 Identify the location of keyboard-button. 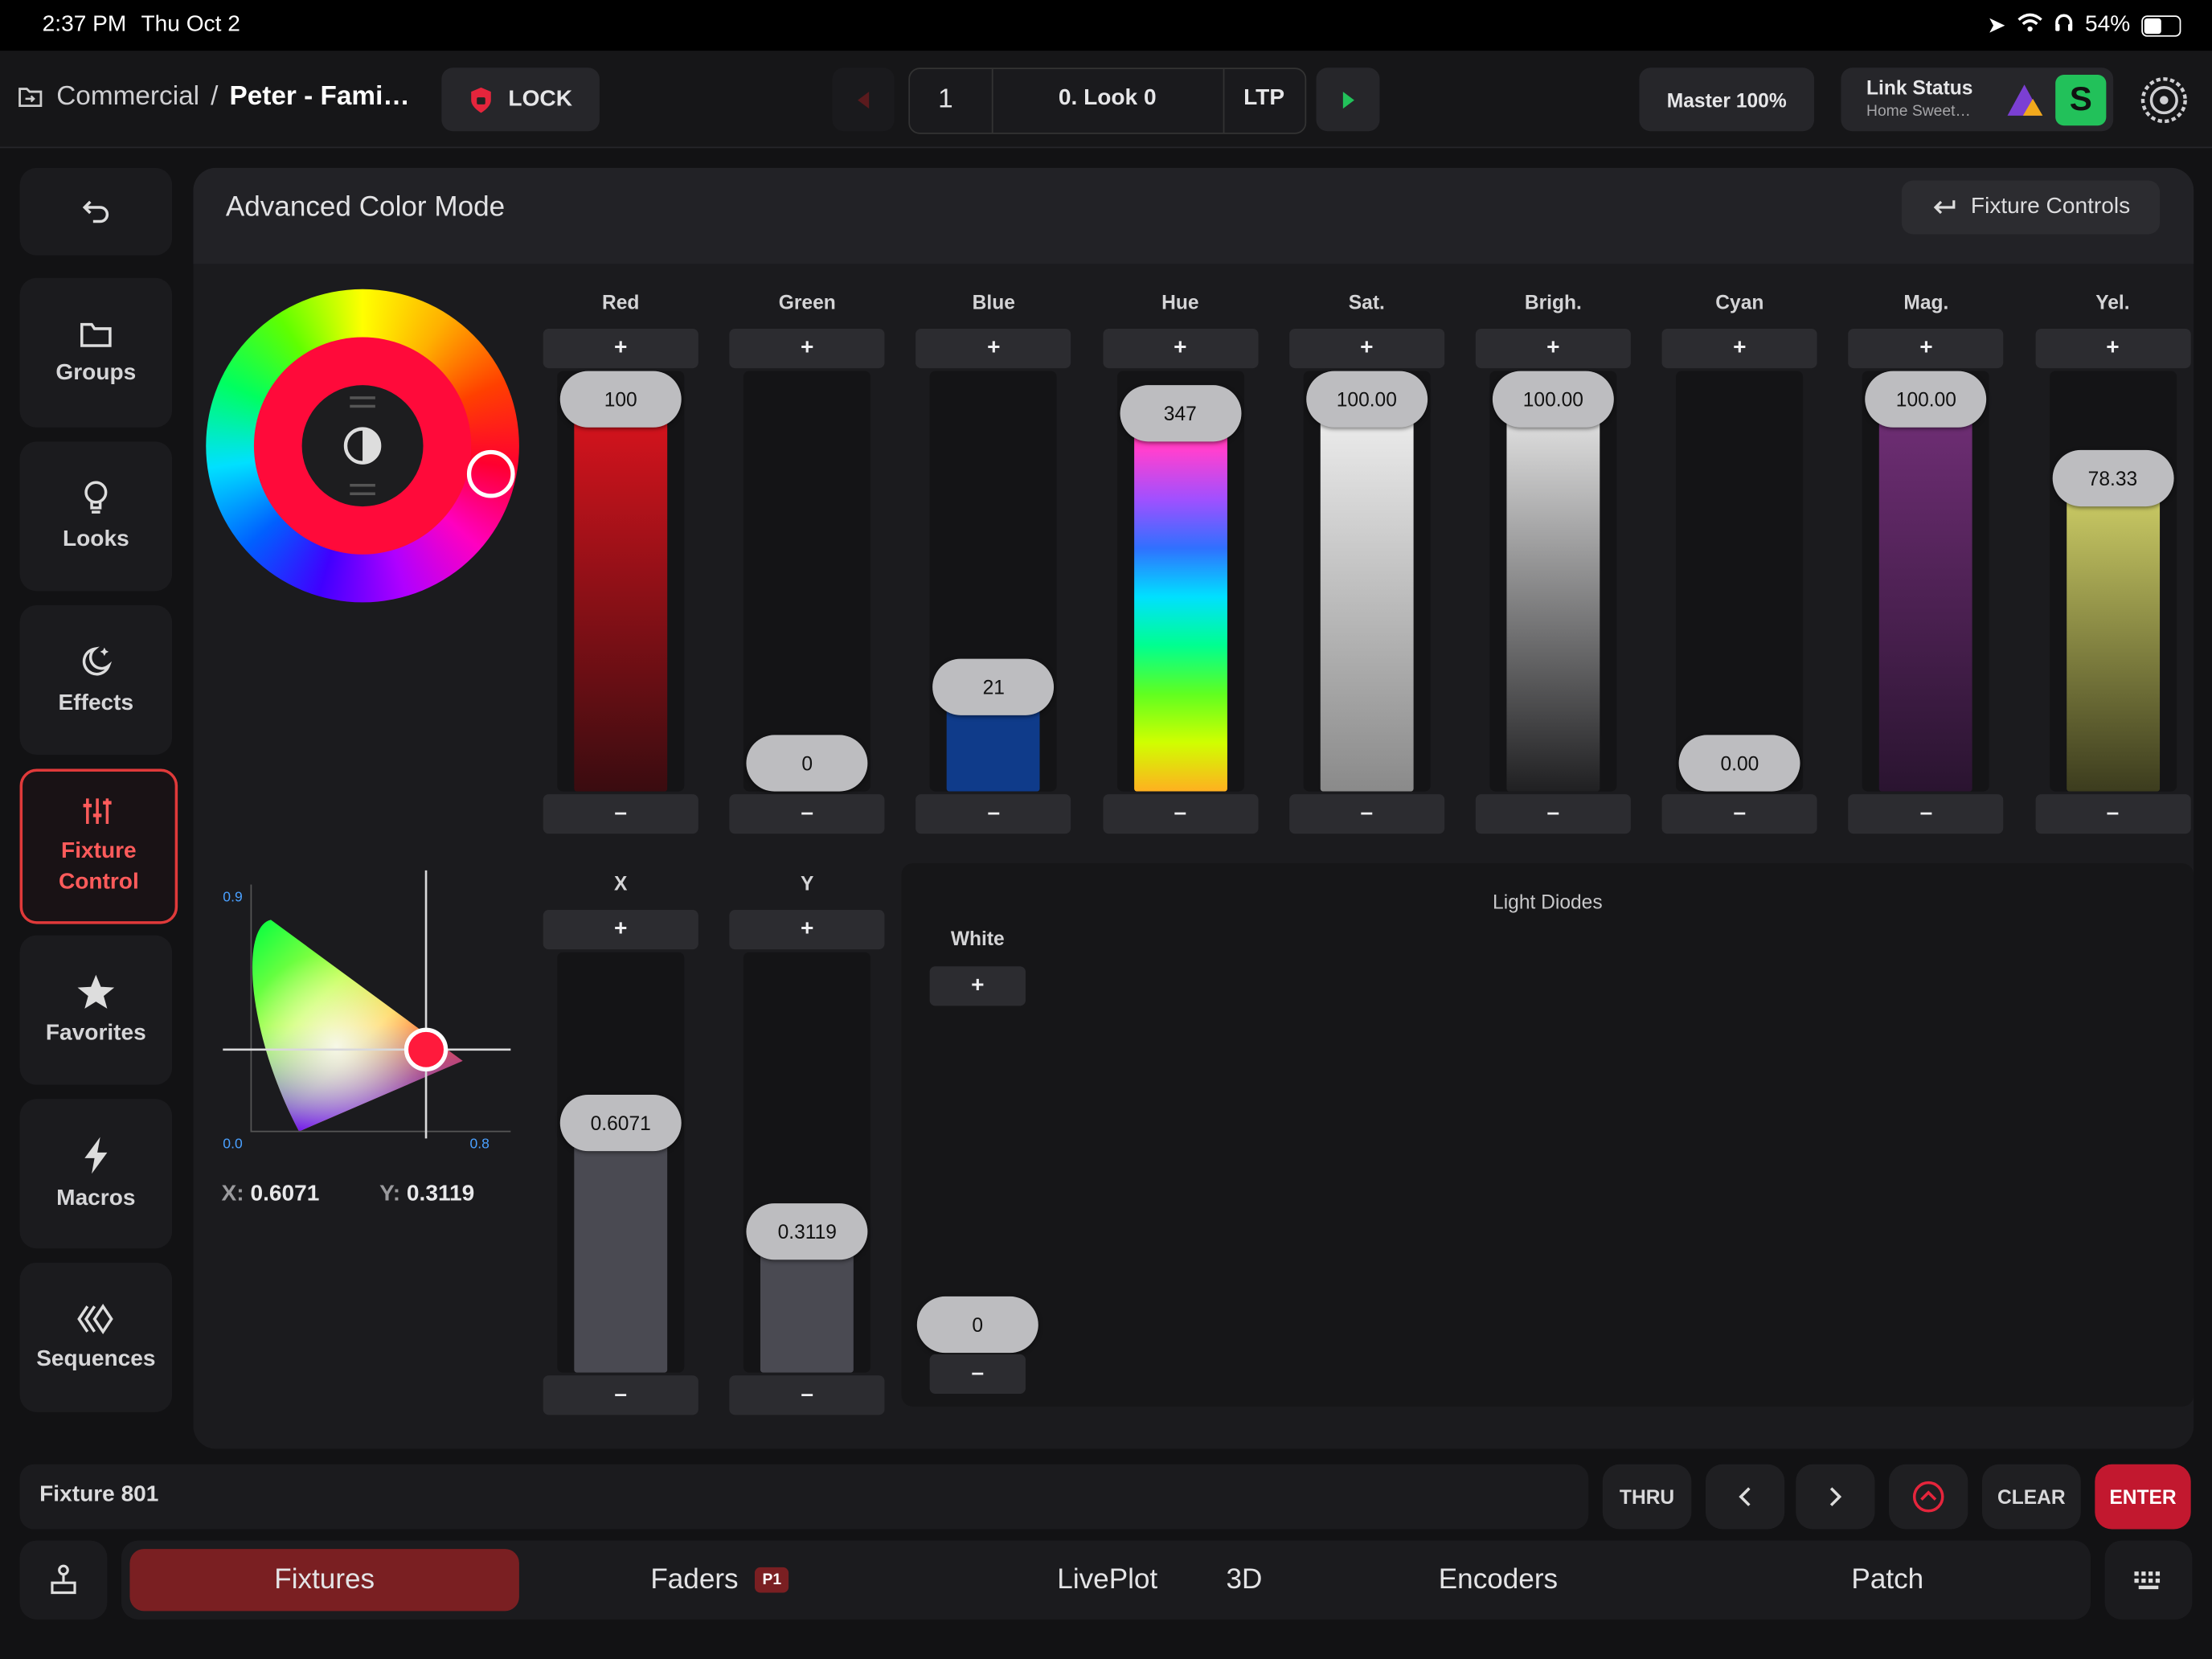
(2148, 1580).